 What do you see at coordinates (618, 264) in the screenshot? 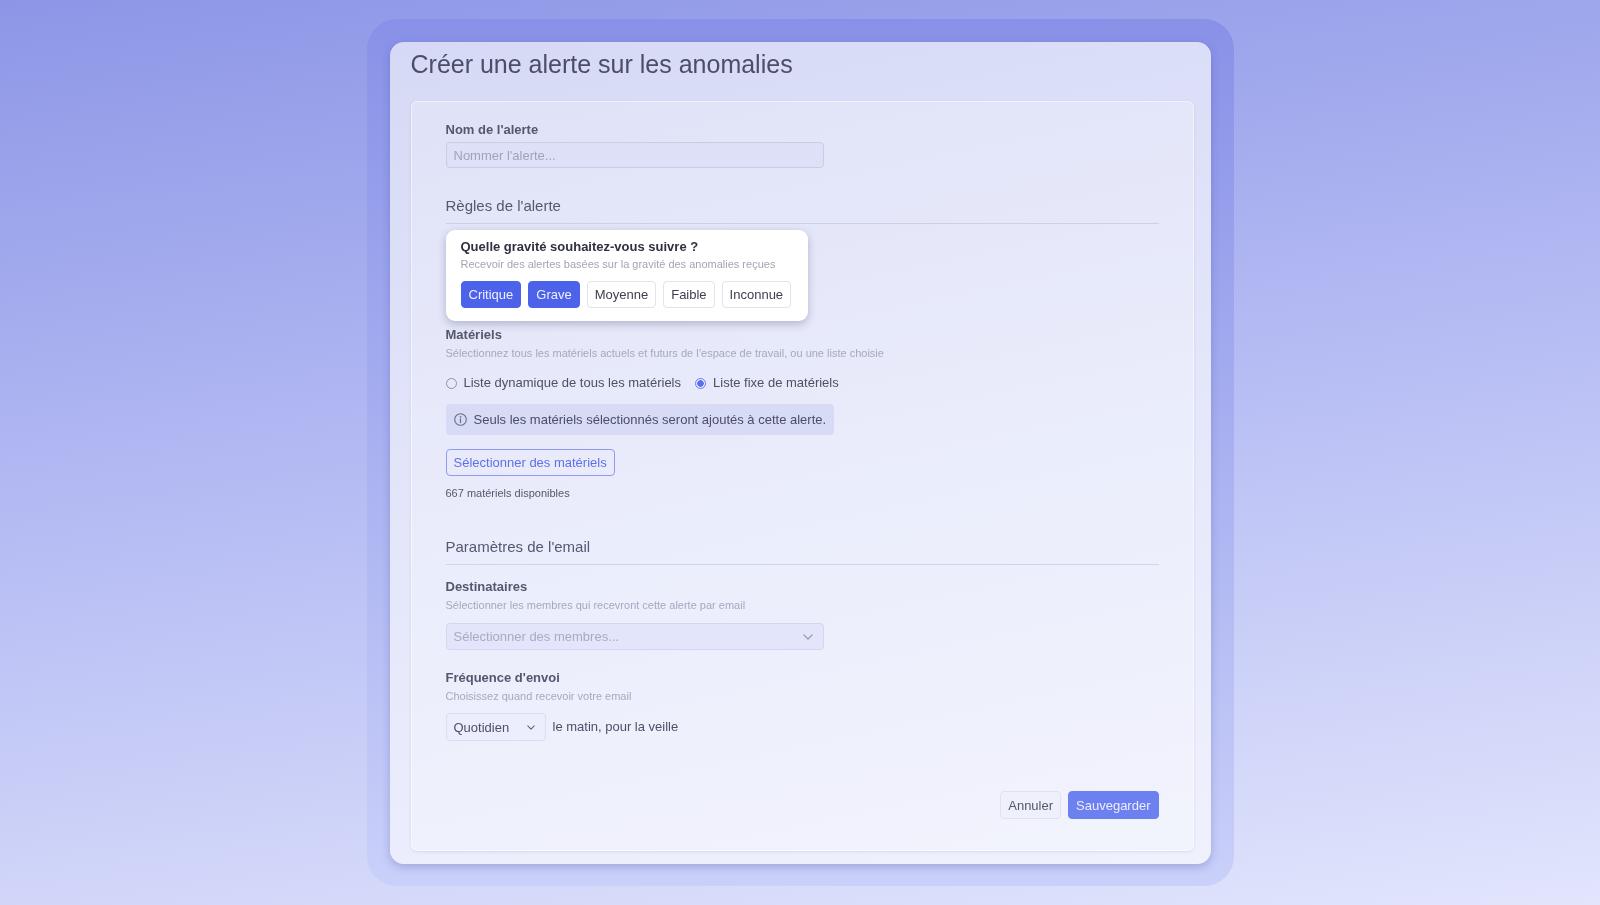
I see `popover-hint: Recevoir des alertes basées sur la gravité des anomalies reçues` at bounding box center [618, 264].